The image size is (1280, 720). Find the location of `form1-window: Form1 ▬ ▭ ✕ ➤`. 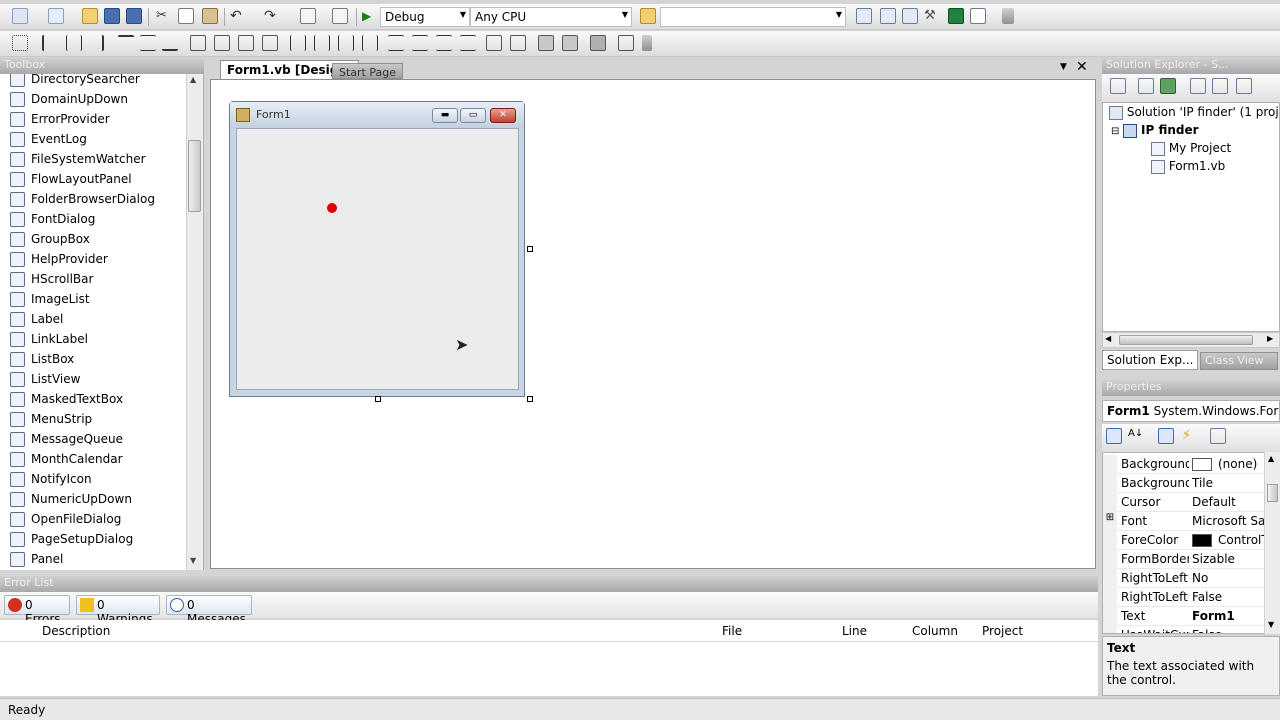

form1-window: Form1 ▬ ▭ ✕ ➤ is located at coordinates (377, 249).